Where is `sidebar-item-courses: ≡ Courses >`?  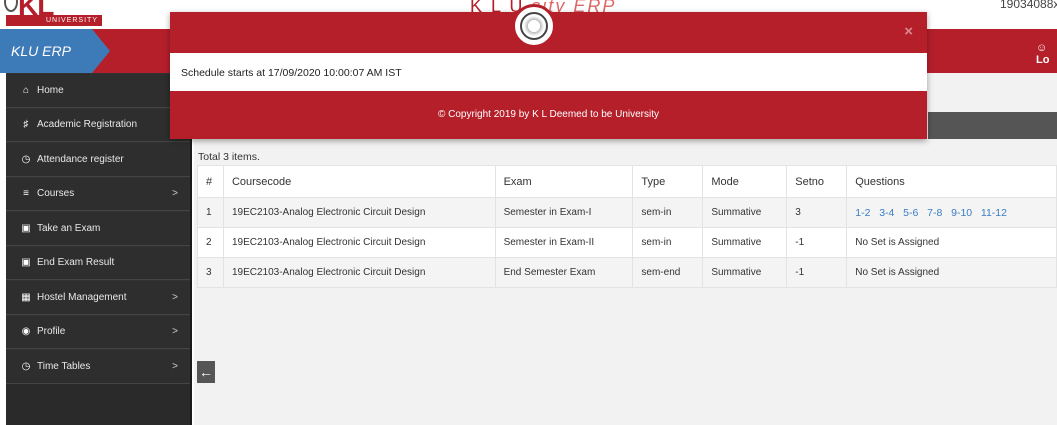 sidebar-item-courses: ≡ Courses > is located at coordinates (98, 193).